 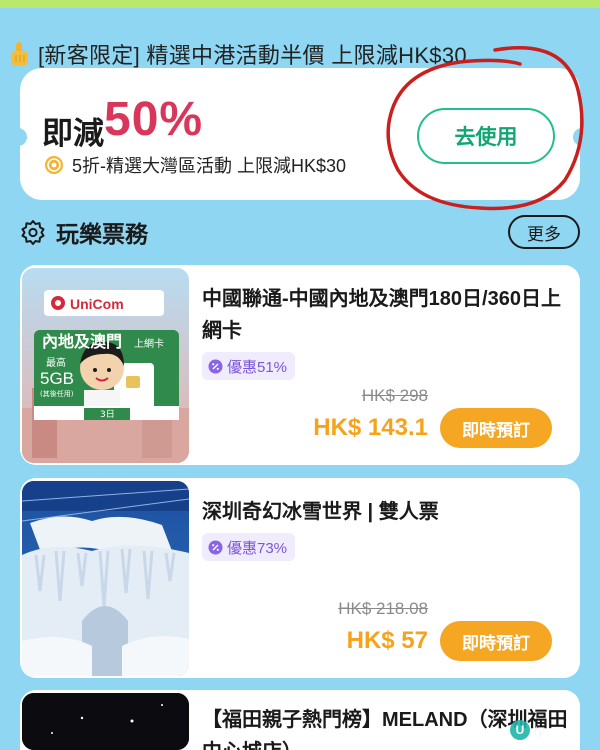 What do you see at coordinates (97, 304) in the screenshot?
I see `sim-brand-text: UniCom` at bounding box center [97, 304].